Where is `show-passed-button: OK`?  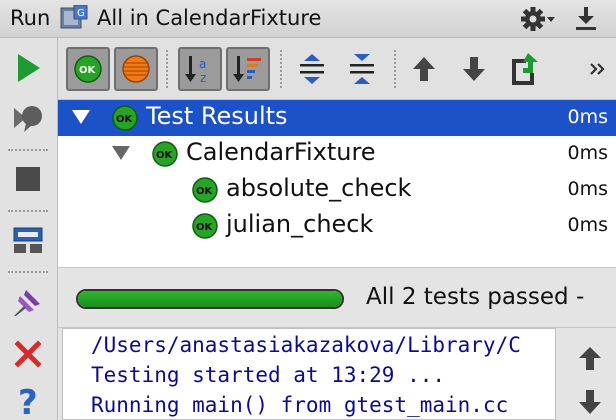 show-passed-button: OK is located at coordinates (88, 69).